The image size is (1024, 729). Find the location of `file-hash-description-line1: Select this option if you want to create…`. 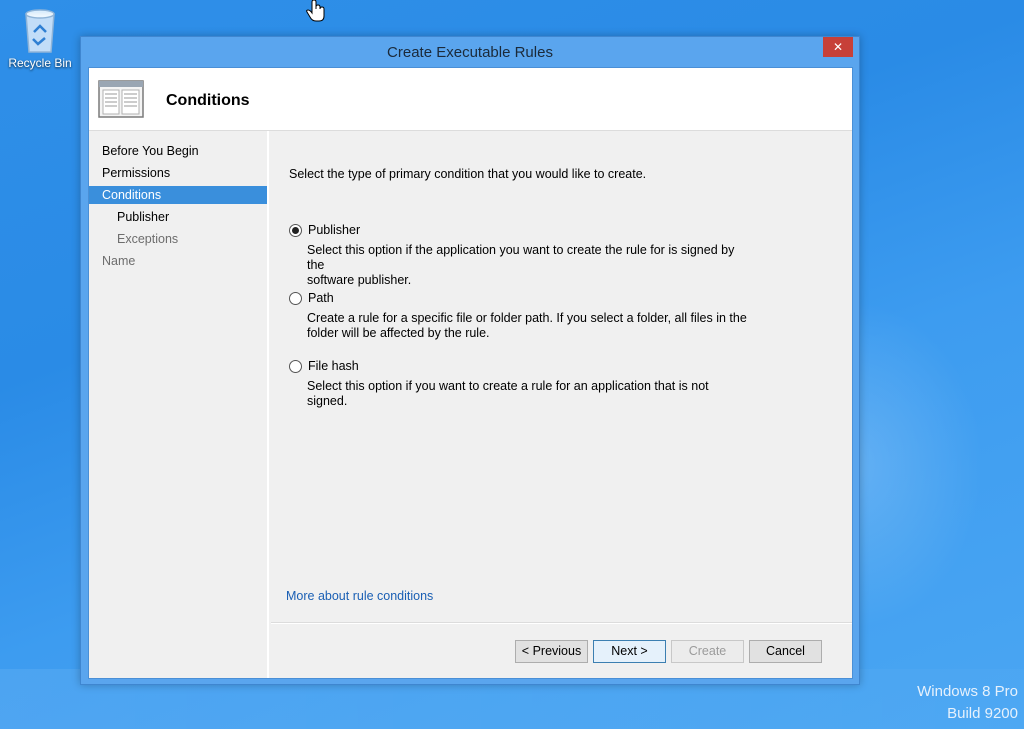

file-hash-description-line1: Select this option if you want to create… is located at coordinates (508, 393).